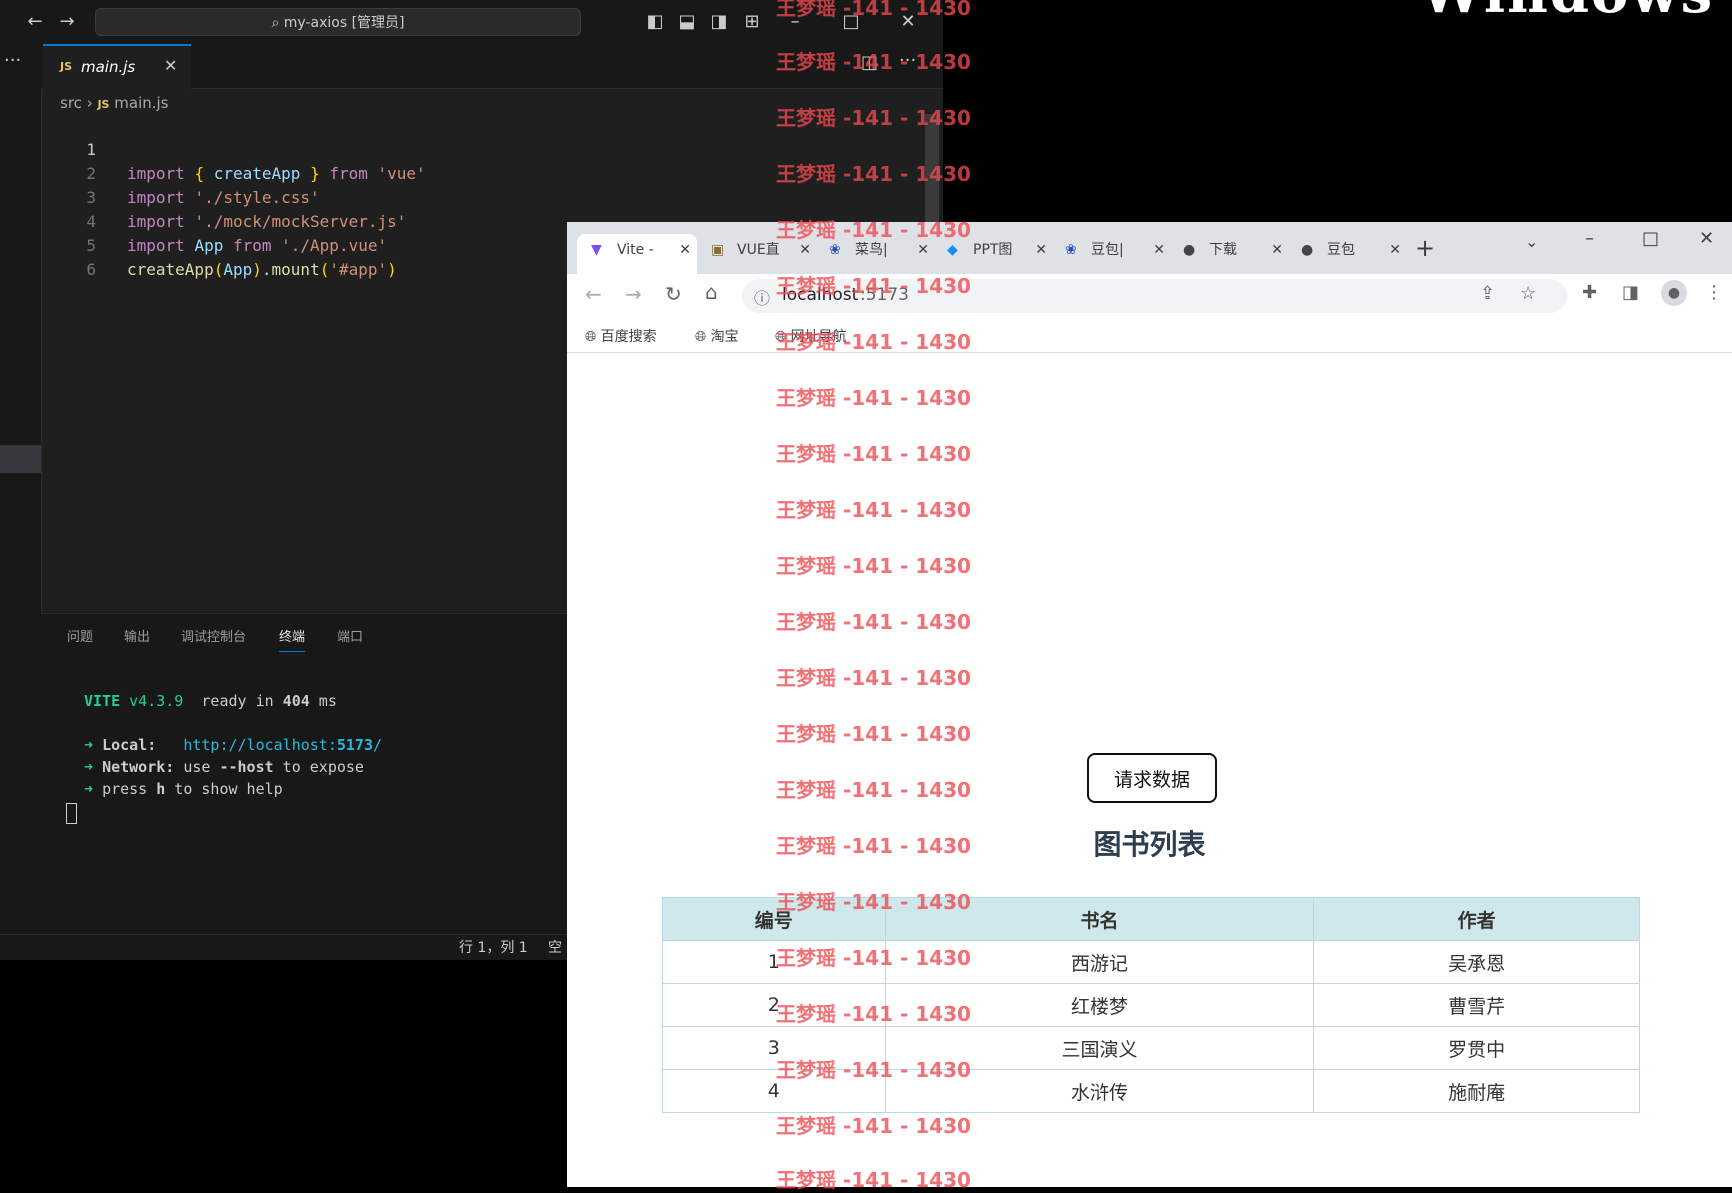 This screenshot has width=1732, height=1193. What do you see at coordinates (673, 294) in the screenshot?
I see `reload-icon: ↻` at bounding box center [673, 294].